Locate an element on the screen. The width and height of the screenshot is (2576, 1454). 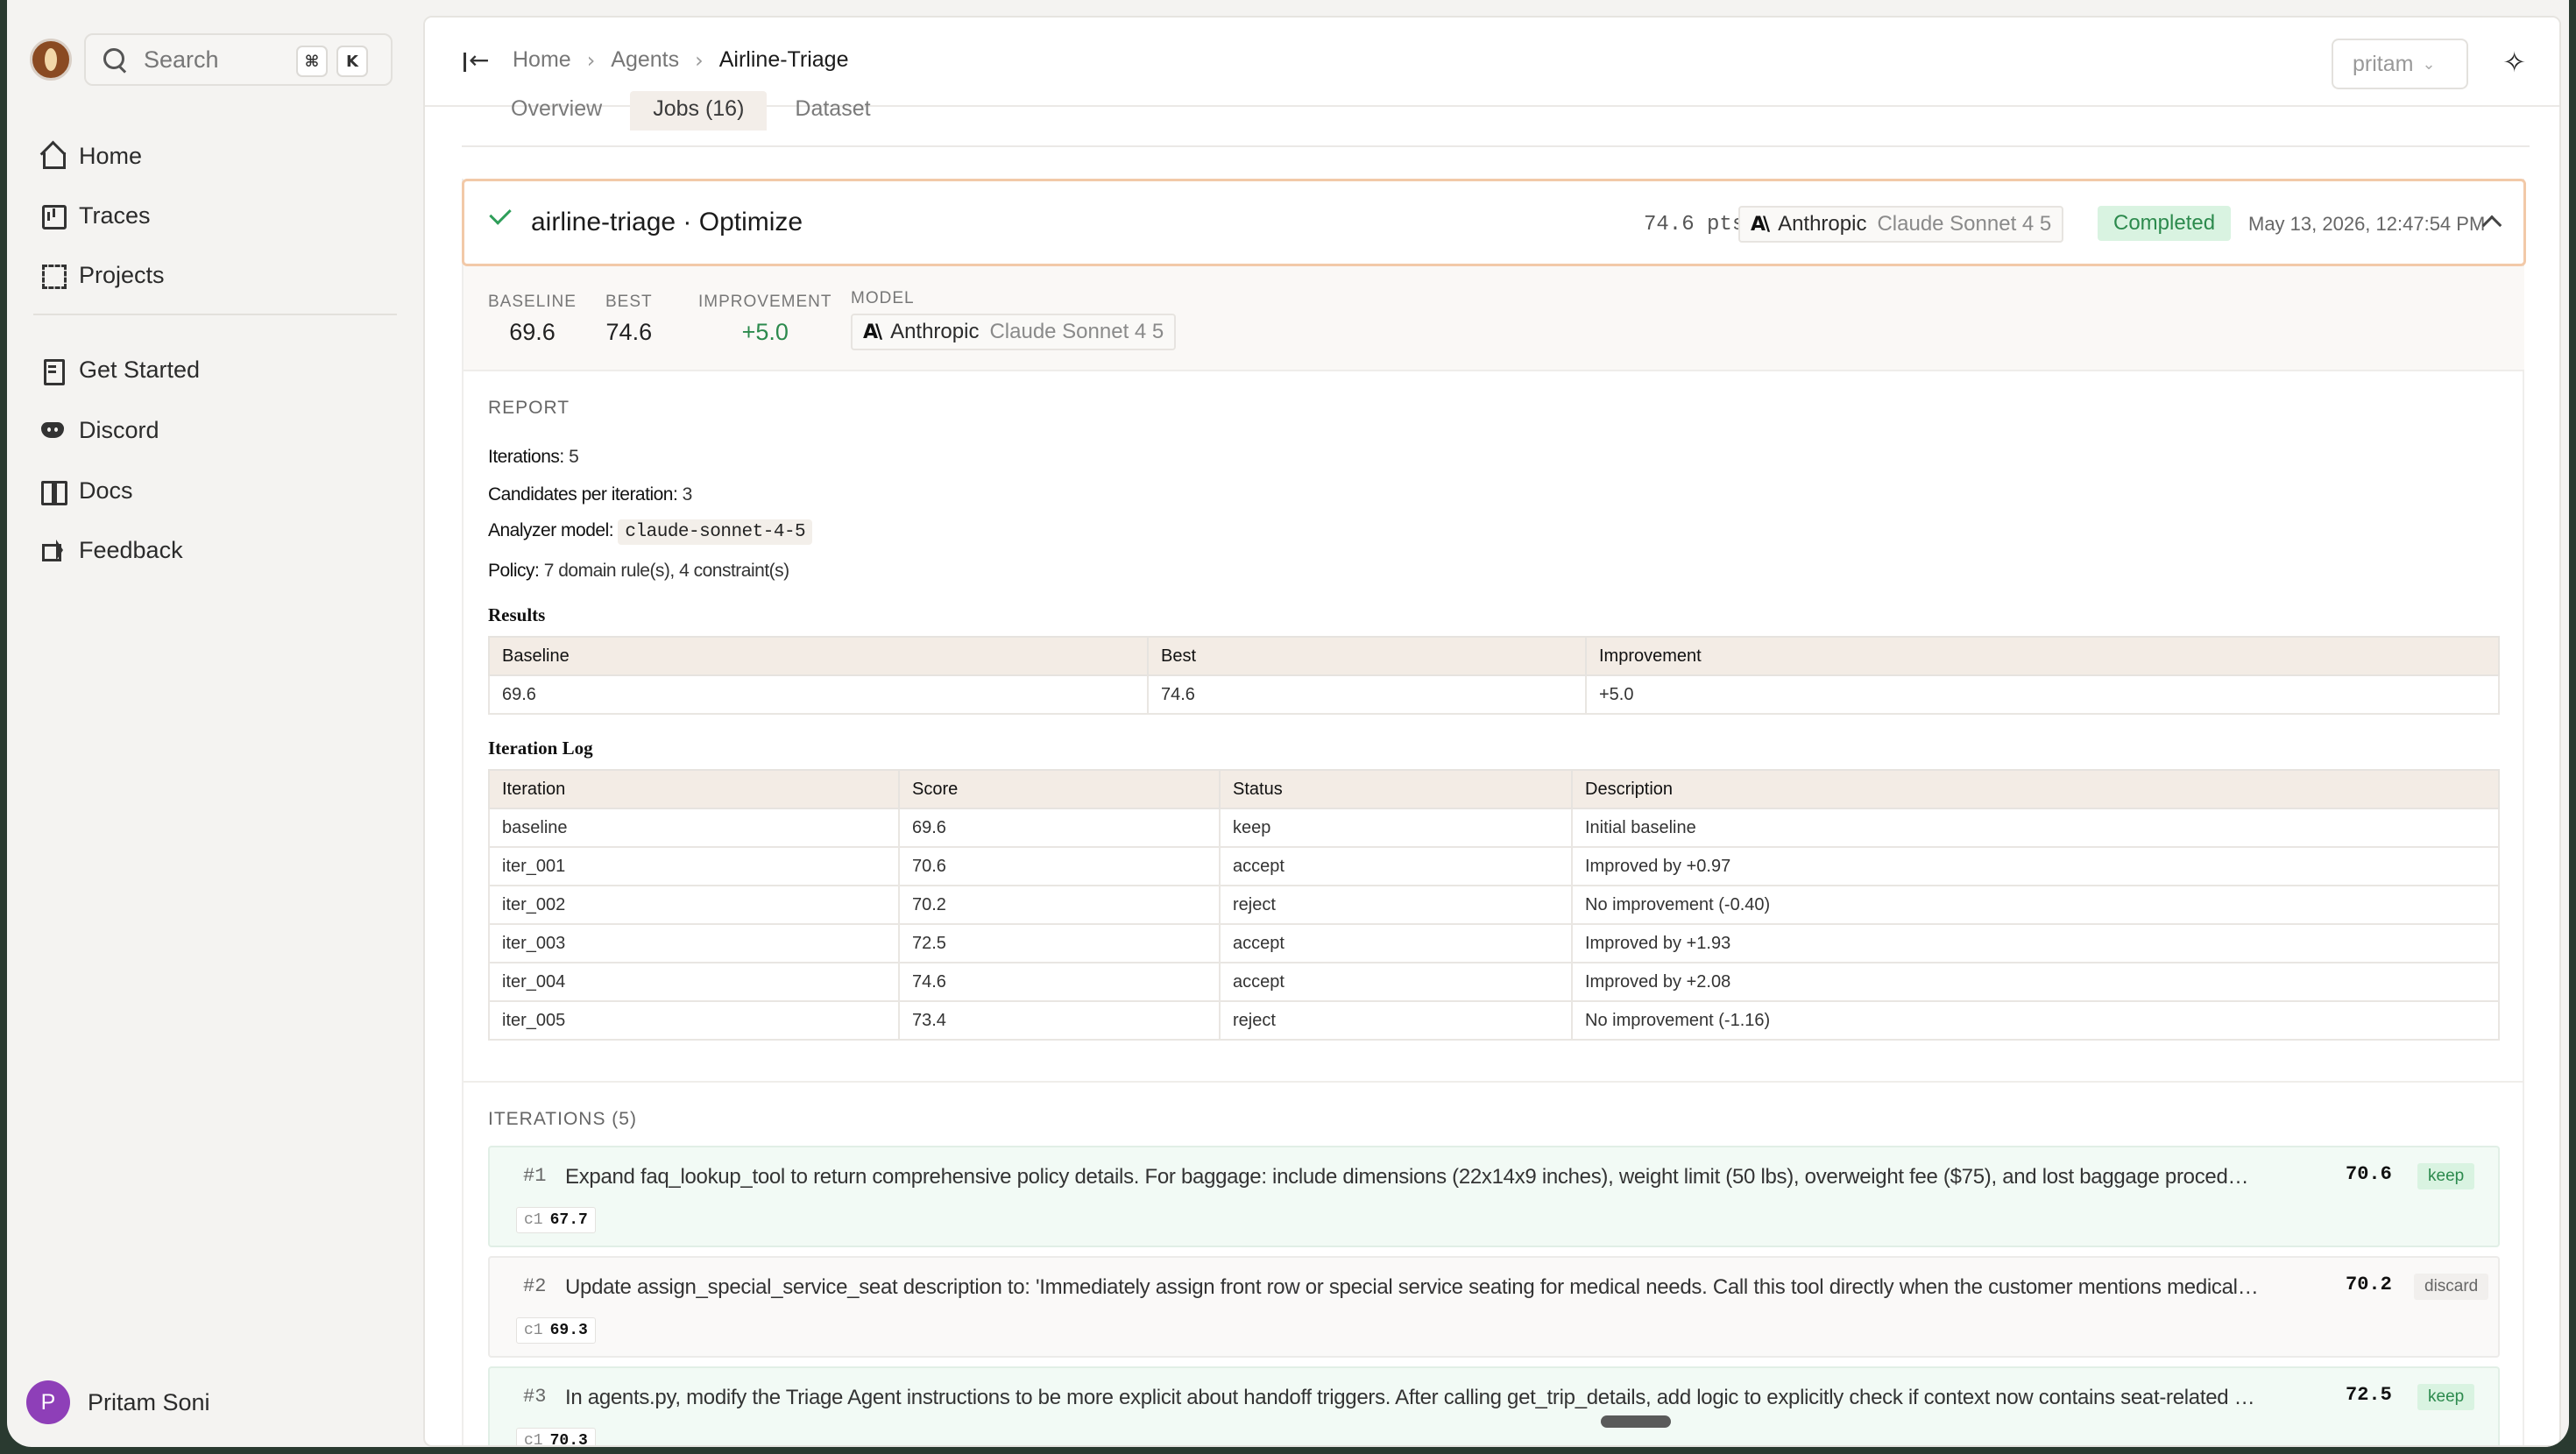
table-cell: 70.6 is located at coordinates (1059, 866).